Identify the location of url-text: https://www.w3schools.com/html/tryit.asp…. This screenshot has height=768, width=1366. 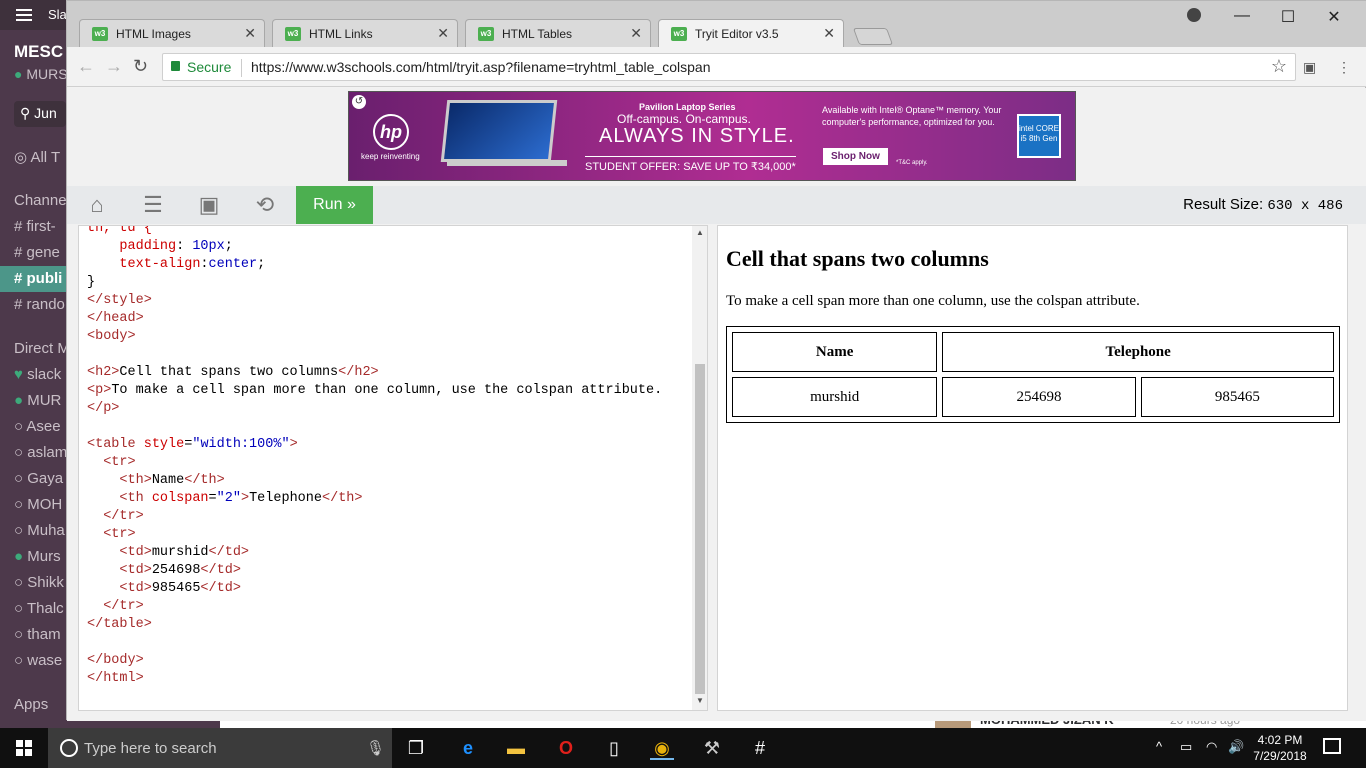
(480, 67).